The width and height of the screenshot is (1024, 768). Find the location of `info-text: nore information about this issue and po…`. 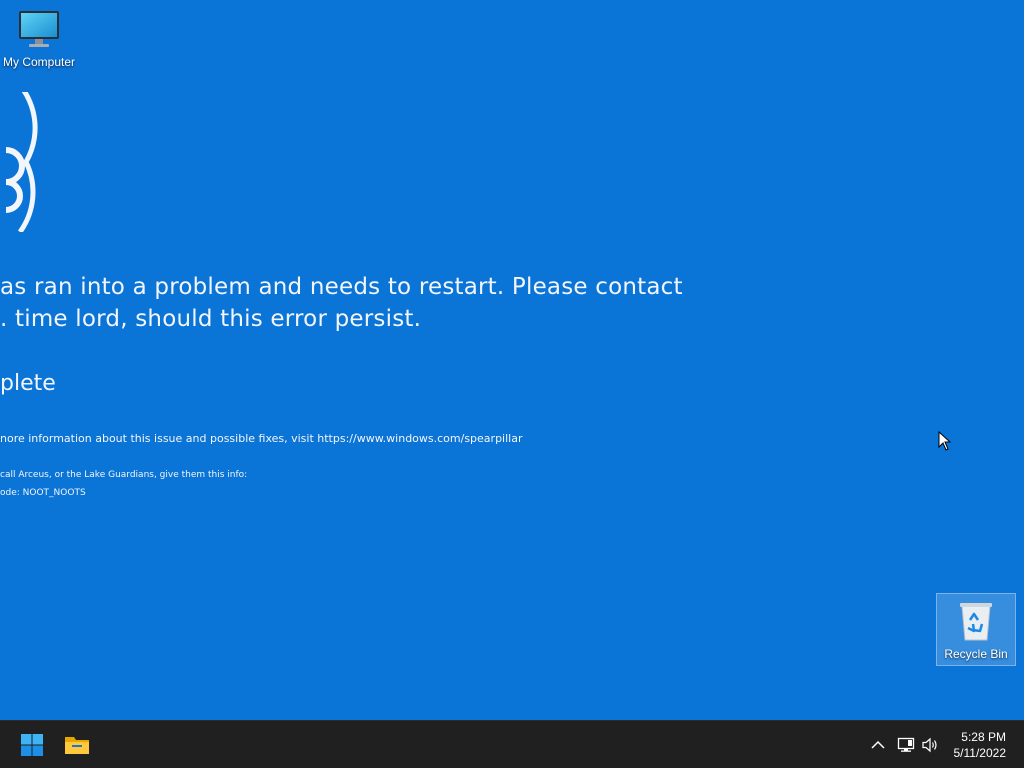

info-text: nore information about this issue and po… is located at coordinates (261, 438).